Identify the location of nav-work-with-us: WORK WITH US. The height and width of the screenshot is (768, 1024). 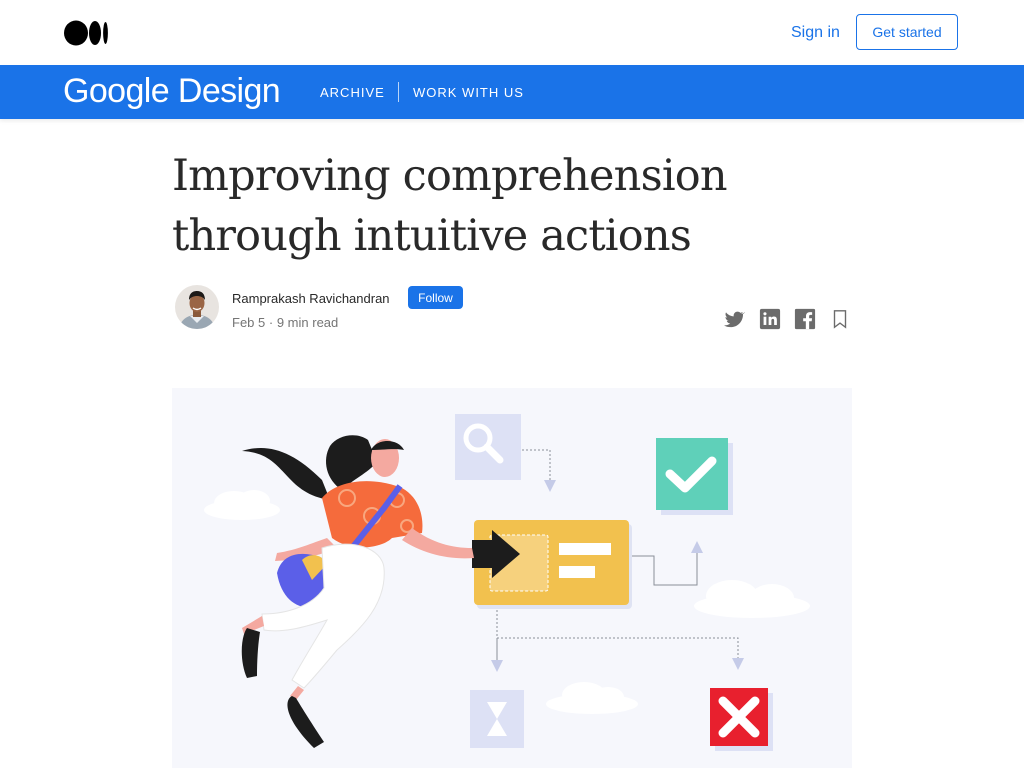
(468, 92).